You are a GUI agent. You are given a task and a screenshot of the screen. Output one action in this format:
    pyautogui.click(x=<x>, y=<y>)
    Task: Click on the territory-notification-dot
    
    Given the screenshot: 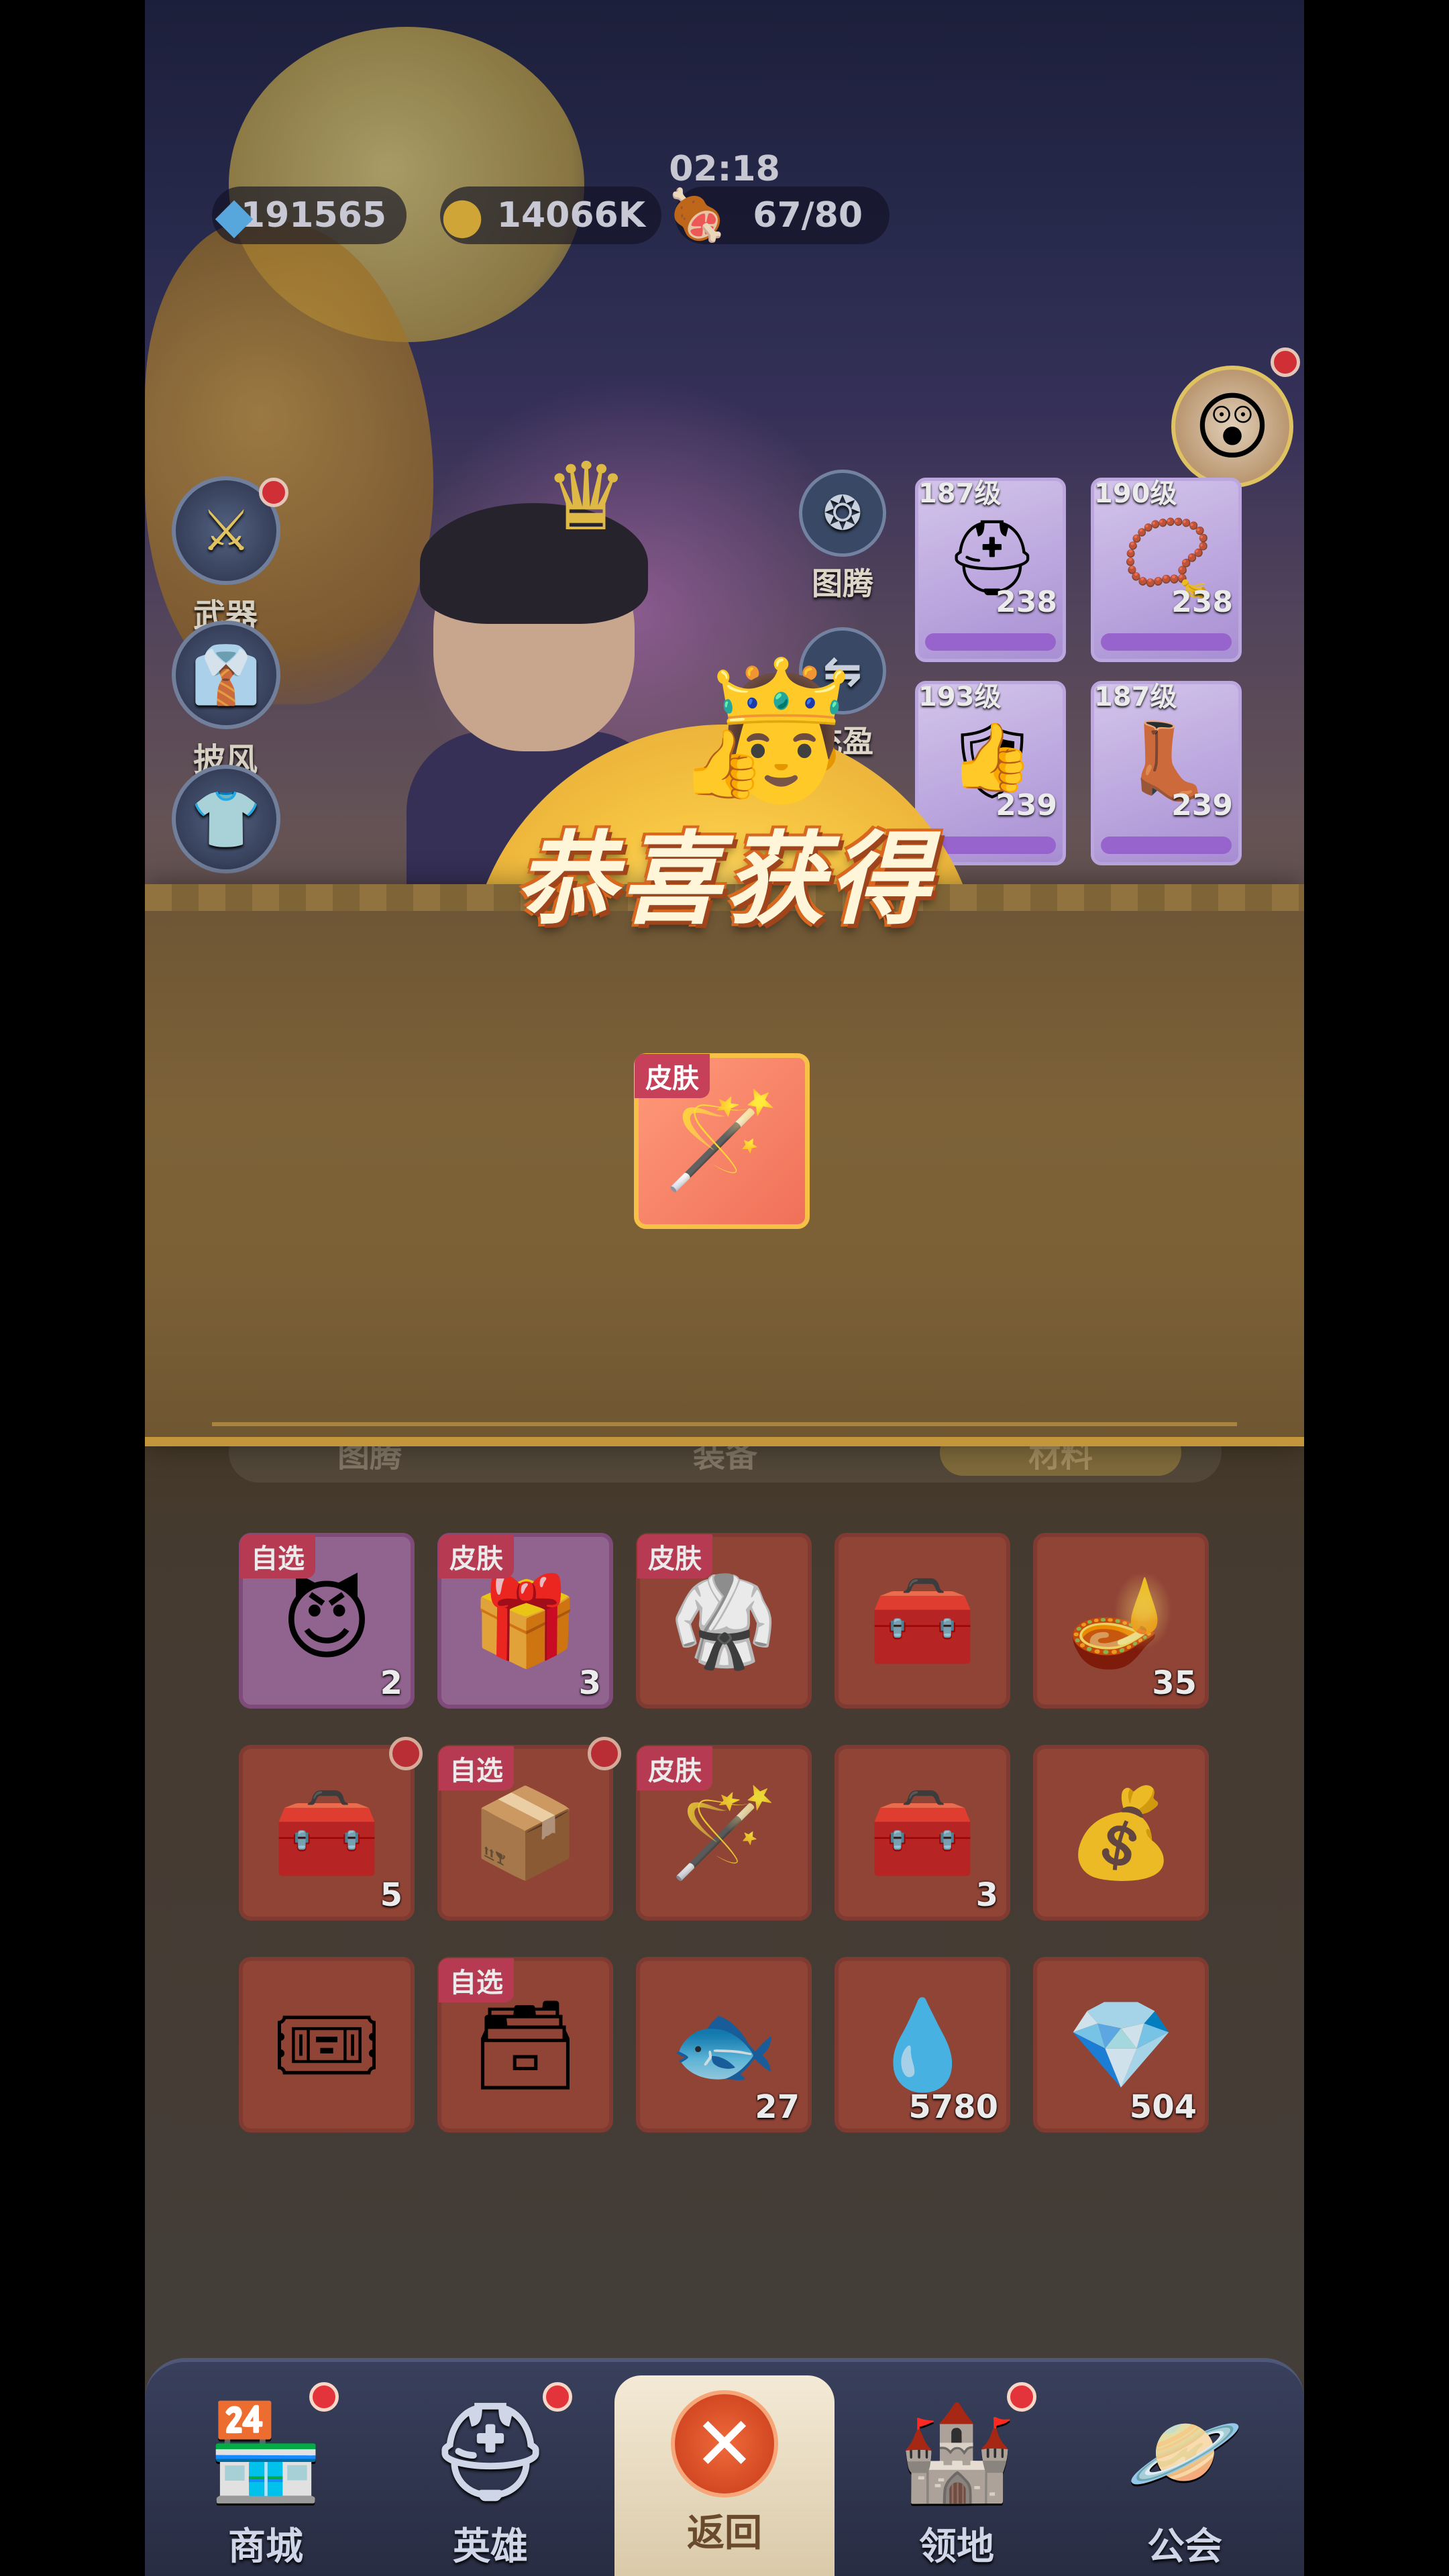 What is the action you would take?
    pyautogui.click(x=1021, y=2397)
    